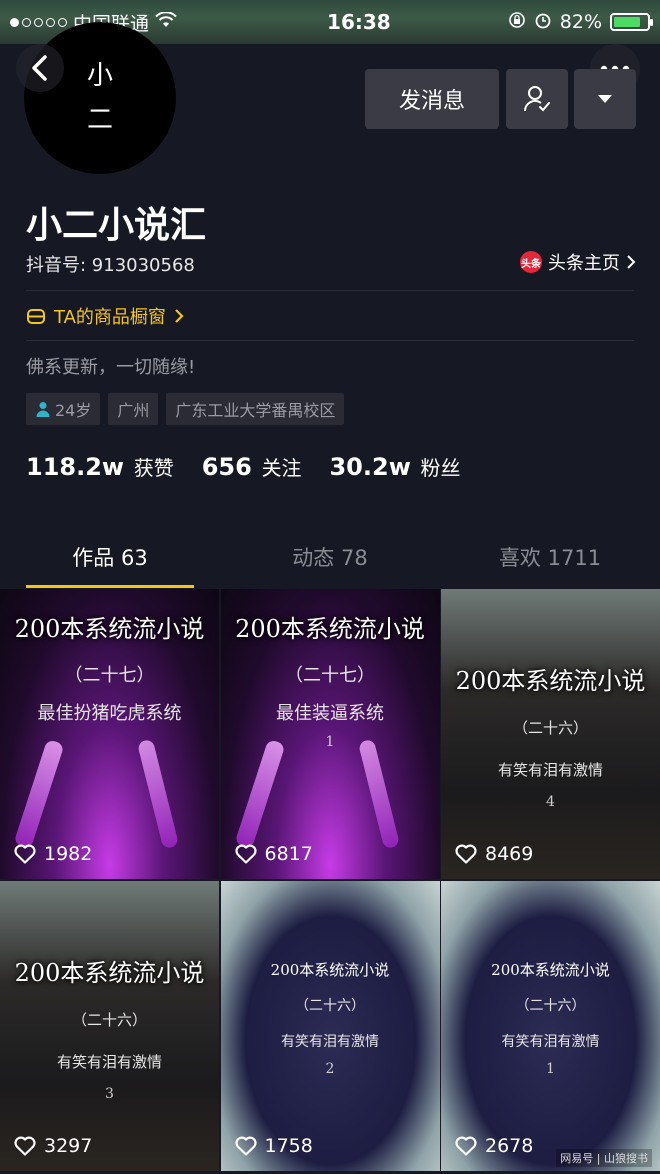 Image resolution: width=660 pixels, height=1174 pixels. I want to click on tag-age-label: 24岁, so click(73, 410).